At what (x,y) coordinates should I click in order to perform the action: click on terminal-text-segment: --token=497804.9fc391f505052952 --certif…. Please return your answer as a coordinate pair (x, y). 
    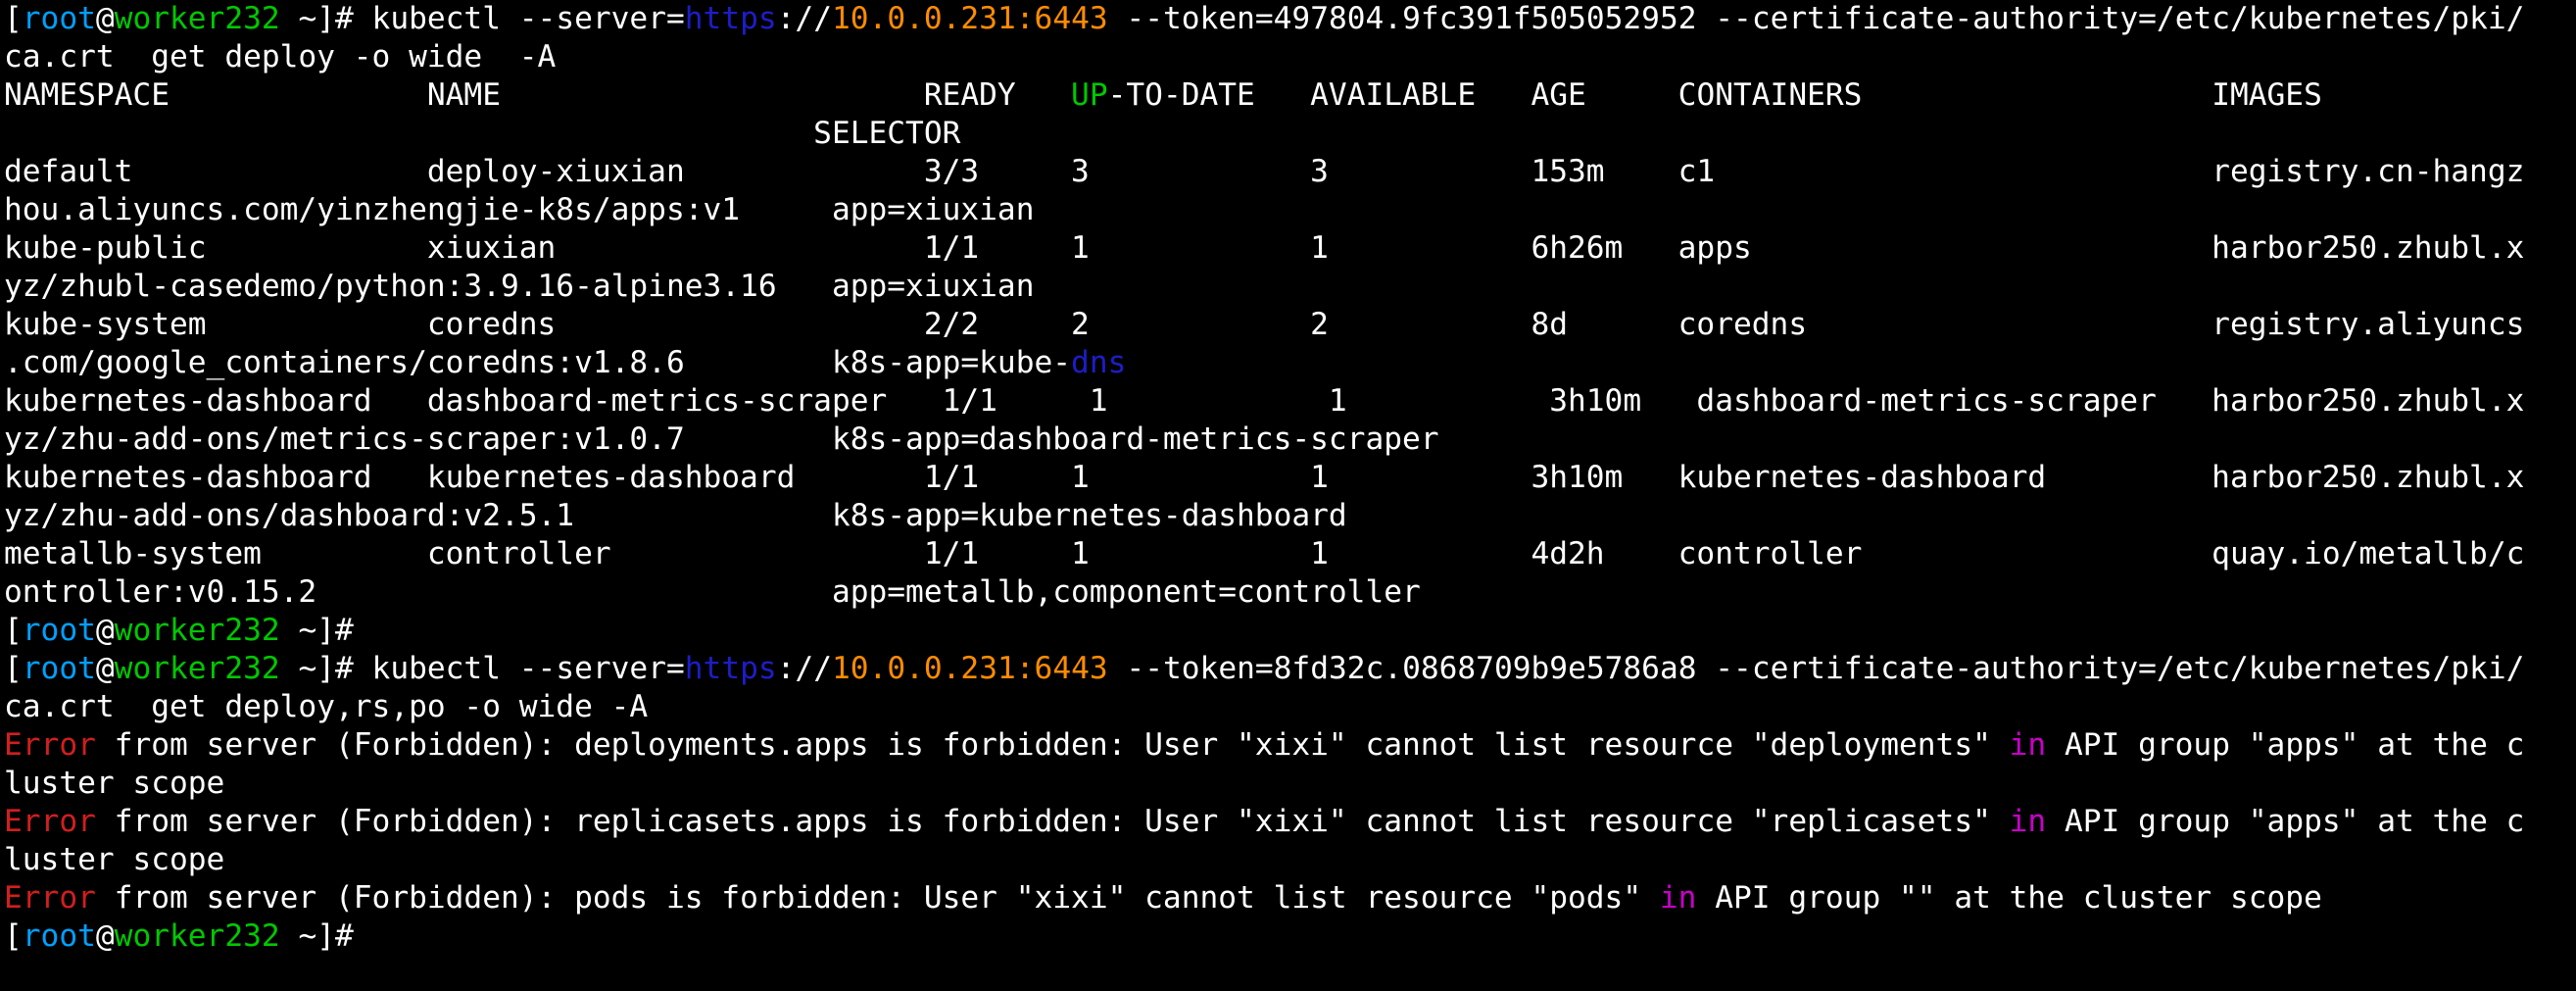
    Looking at the image, I should click on (1816, 18).